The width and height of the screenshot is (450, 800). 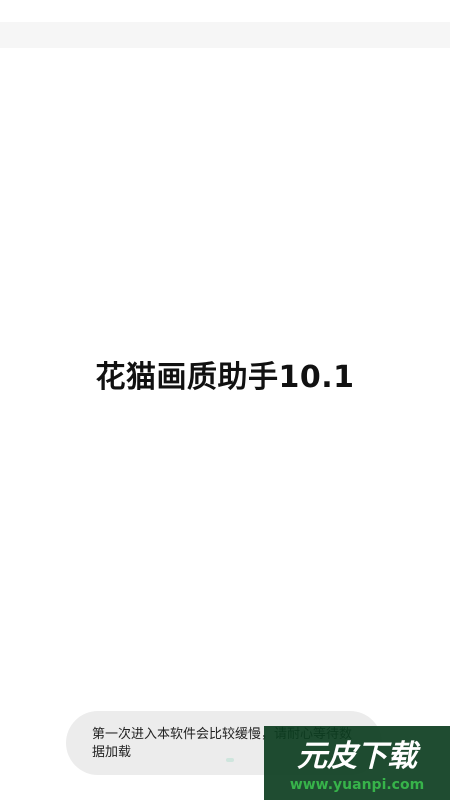 What do you see at coordinates (225, 377) in the screenshot?
I see `app-title: 花猫画质助手10.1` at bounding box center [225, 377].